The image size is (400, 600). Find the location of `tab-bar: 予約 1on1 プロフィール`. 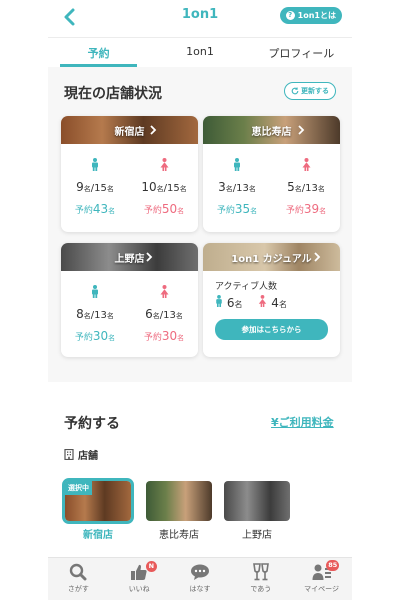

tab-bar: 予約 1on1 プロフィール is located at coordinates (200, 52).